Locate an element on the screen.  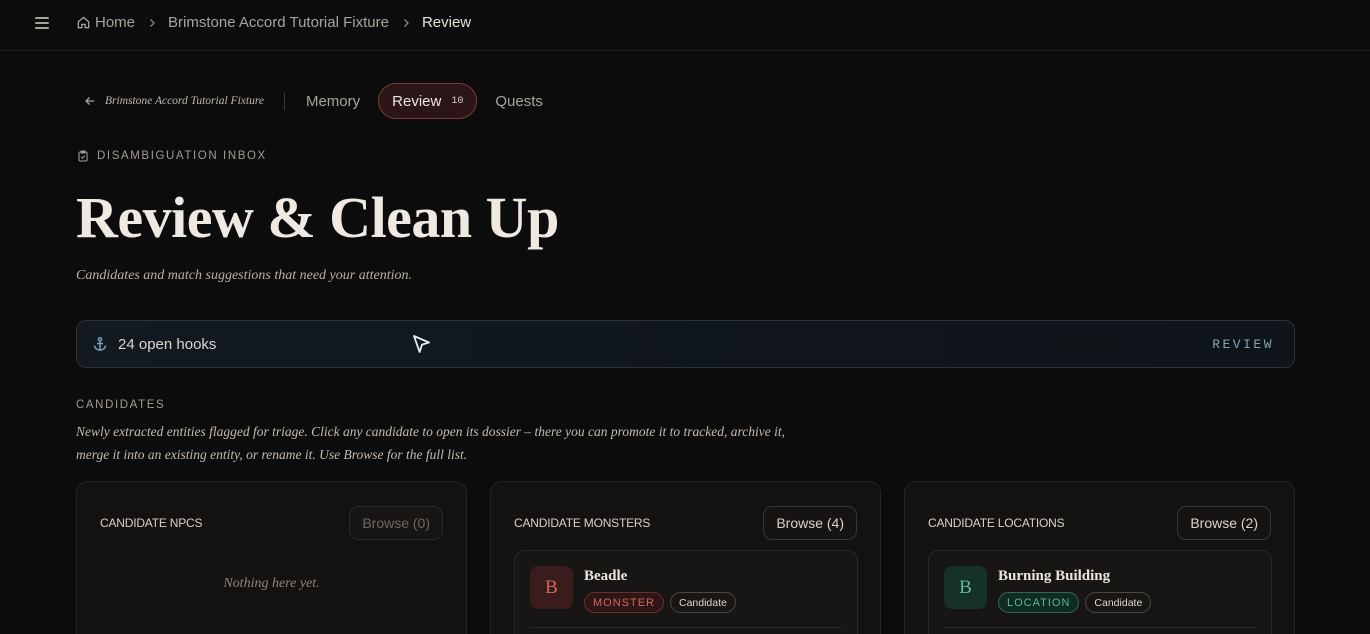
type-badge: MONSTER is located at coordinates (624, 602).